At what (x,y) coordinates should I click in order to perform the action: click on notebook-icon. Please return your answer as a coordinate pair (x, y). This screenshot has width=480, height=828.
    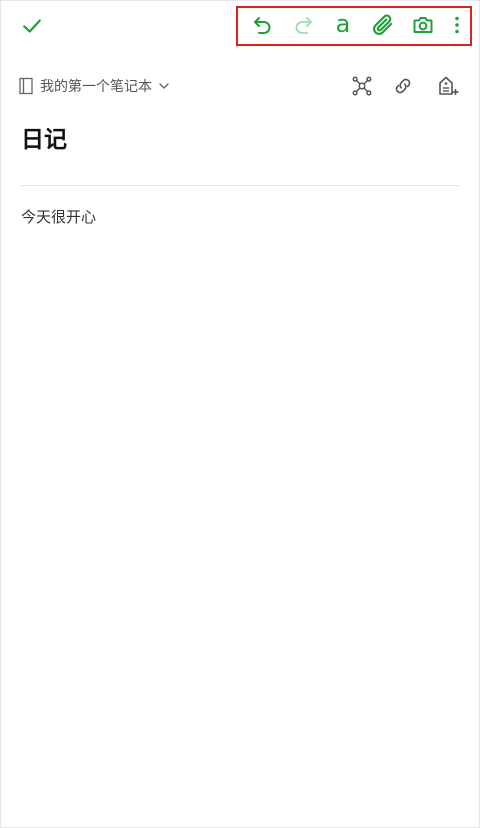
    Looking at the image, I should click on (26, 86).